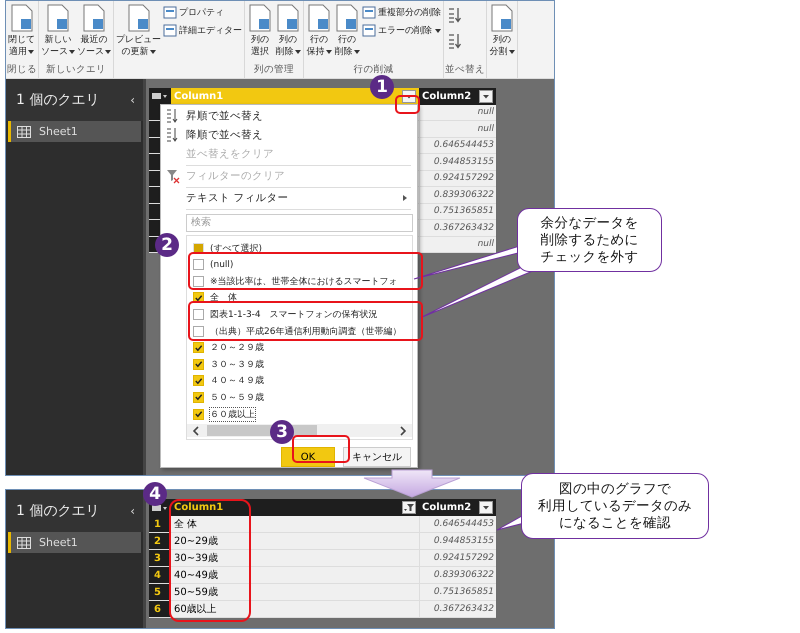 The image size is (800, 633). I want to click on ribbon-button: 列の 選択, so click(260, 33).